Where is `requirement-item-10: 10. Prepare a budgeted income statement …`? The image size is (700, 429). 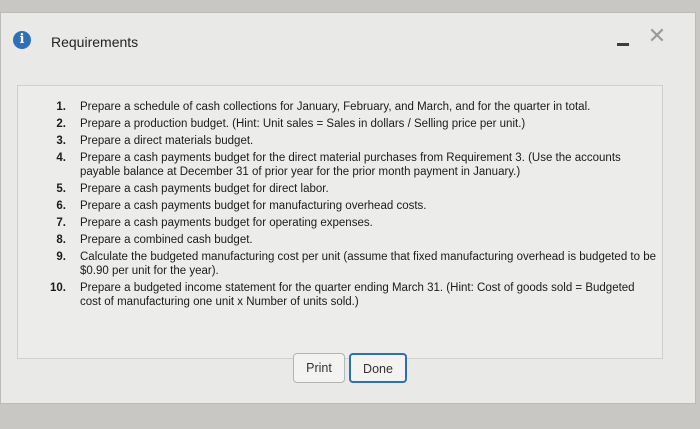
requirement-item-10: 10. Prepare a budgeted income statement … is located at coordinates (338, 295).